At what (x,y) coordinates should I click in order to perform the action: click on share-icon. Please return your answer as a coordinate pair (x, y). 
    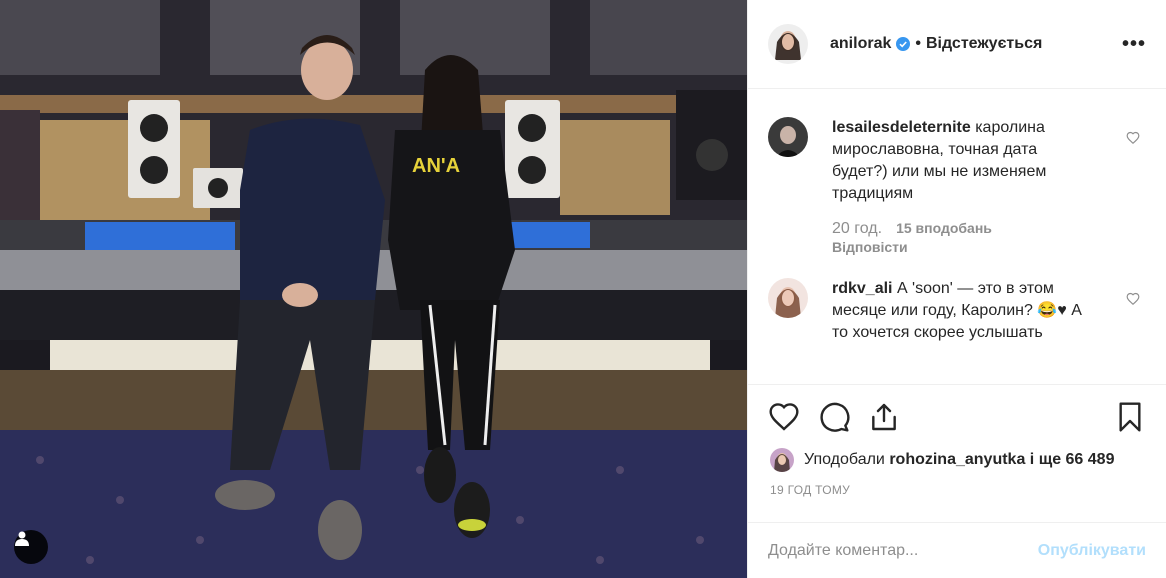
    Looking at the image, I should click on (884, 417).